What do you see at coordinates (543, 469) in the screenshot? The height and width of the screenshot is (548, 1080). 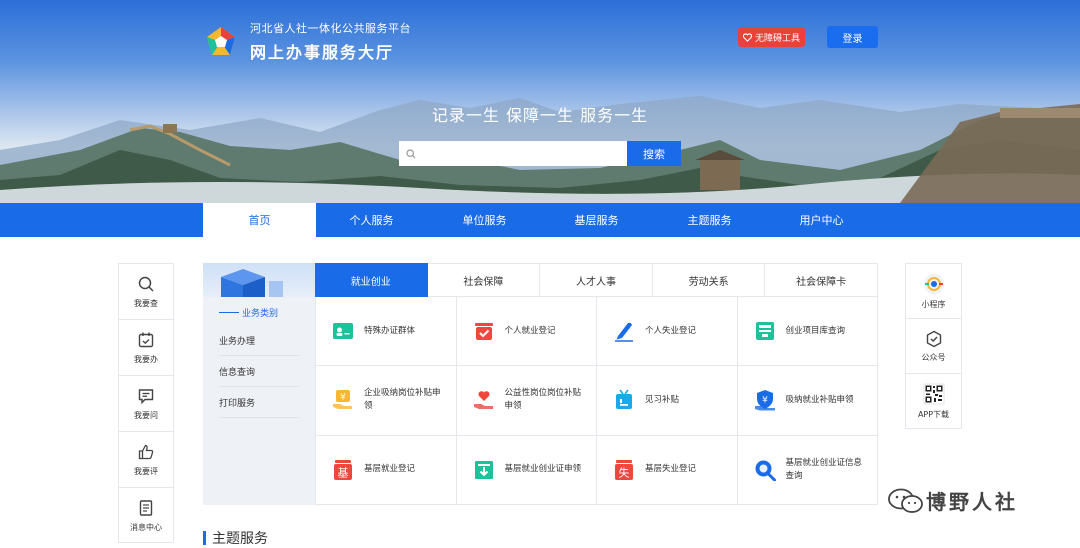 I see `service-label: 基层就业创业证申领` at bounding box center [543, 469].